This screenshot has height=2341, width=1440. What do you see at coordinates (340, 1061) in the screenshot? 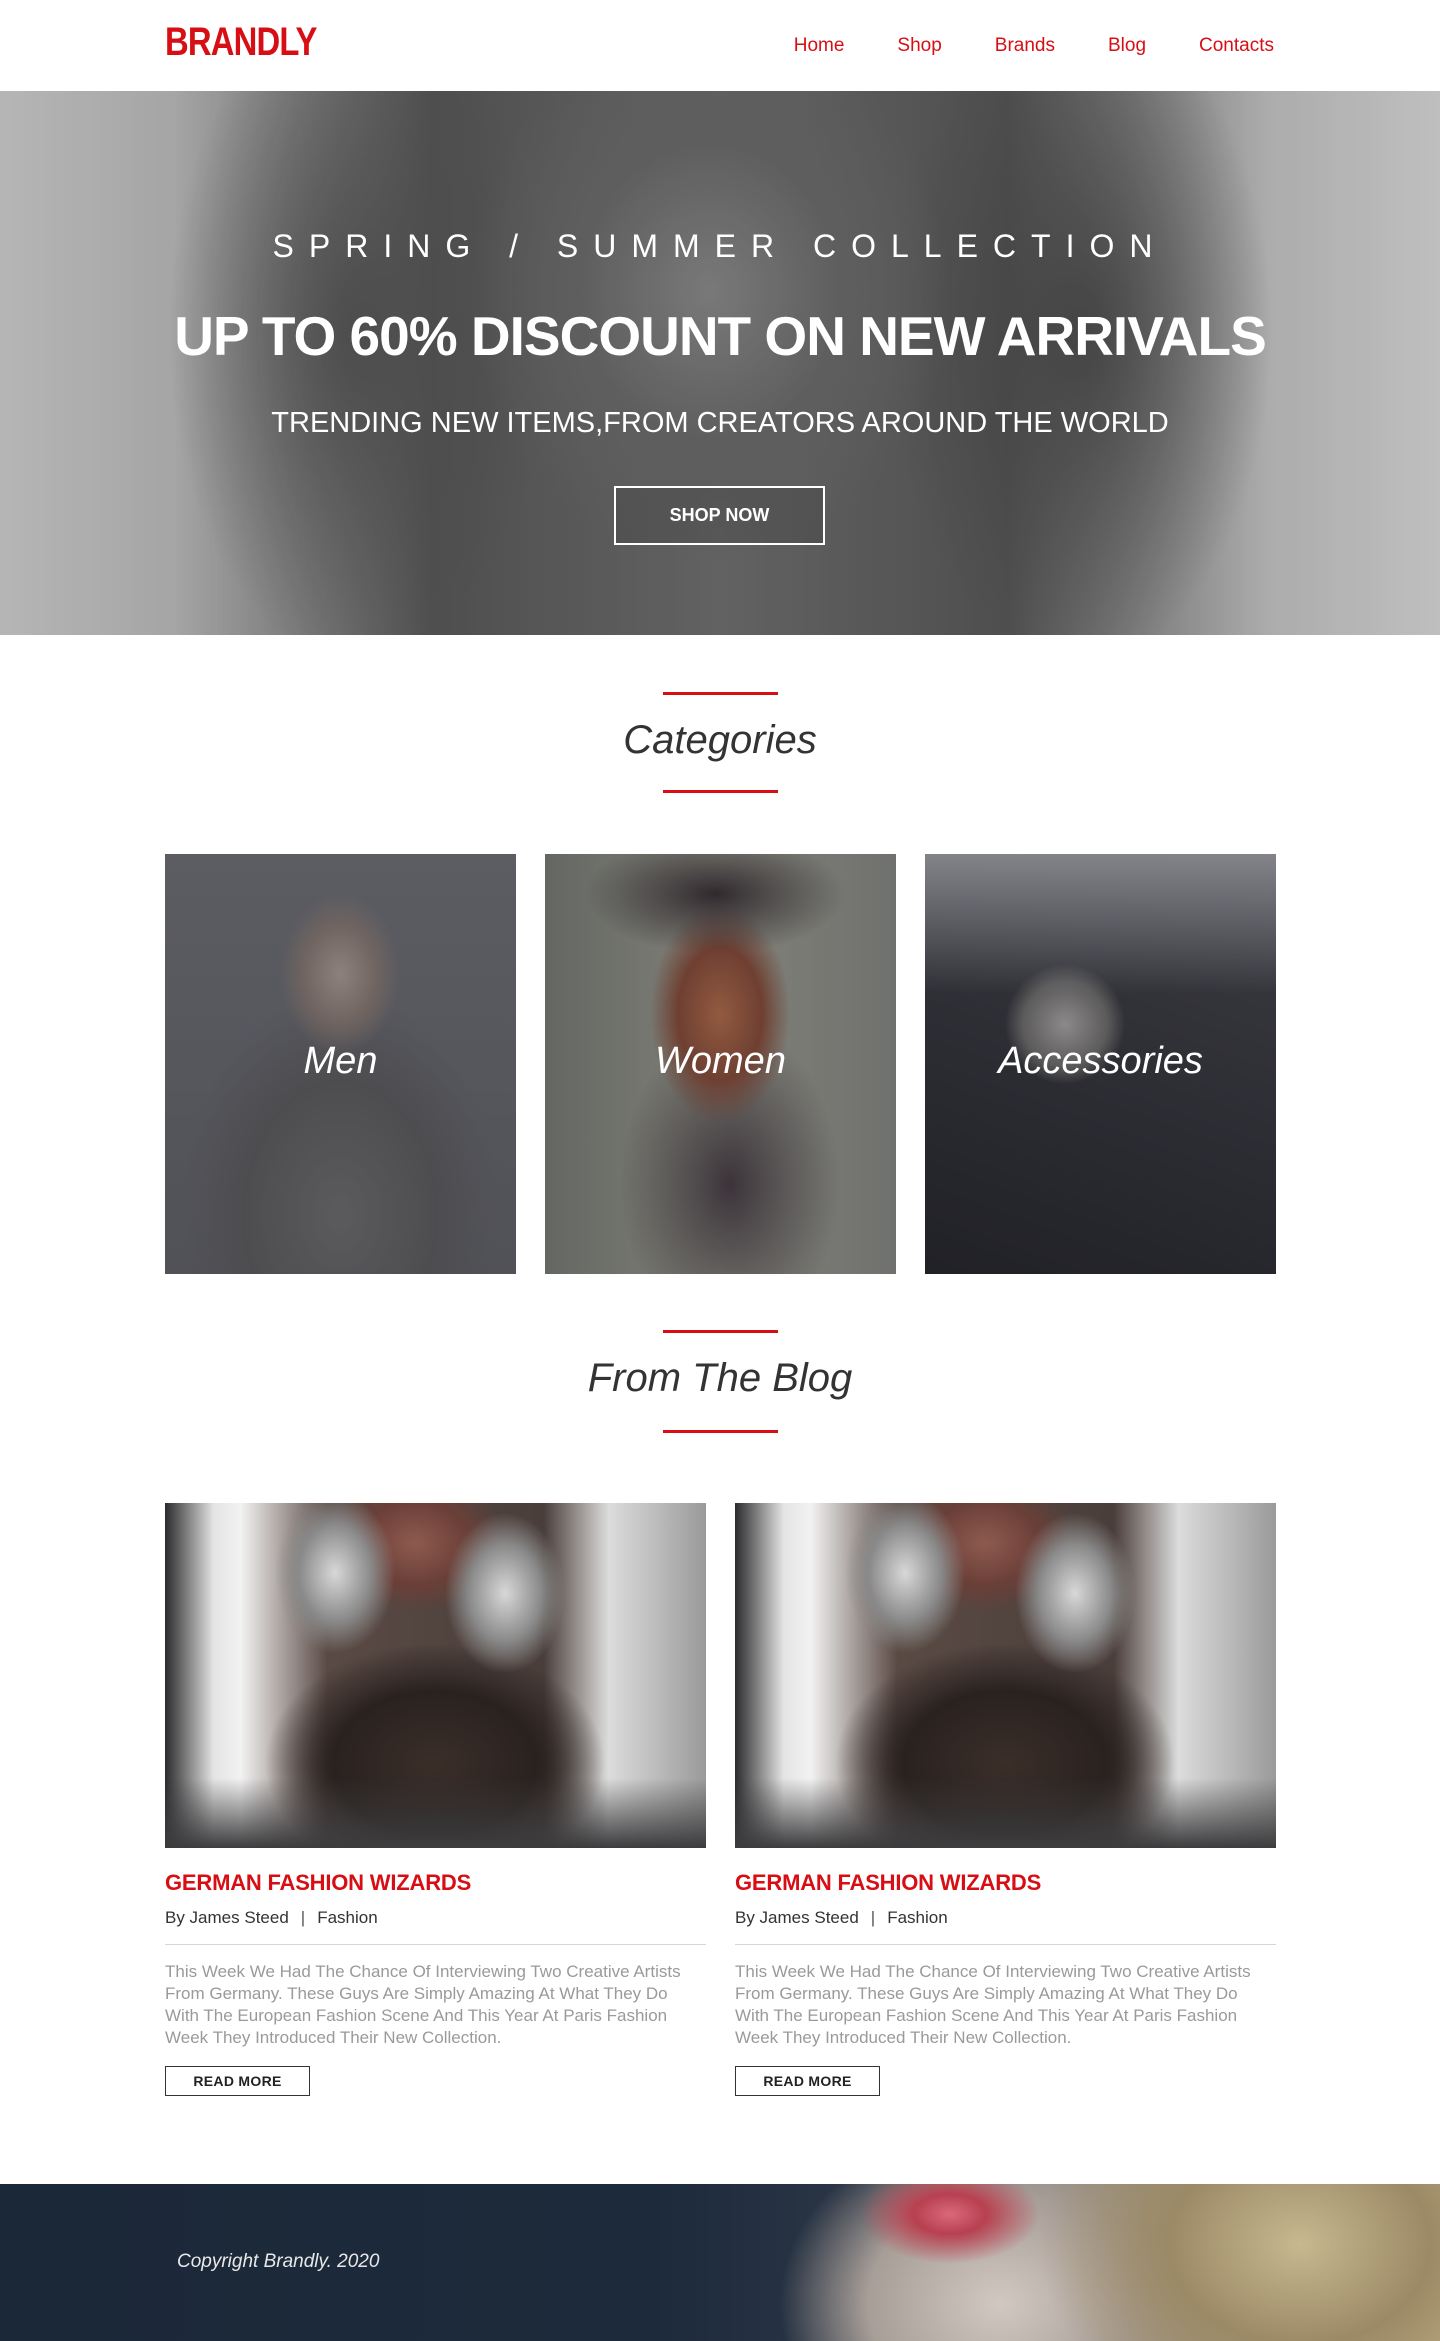
I see `category-label-men: Men` at bounding box center [340, 1061].